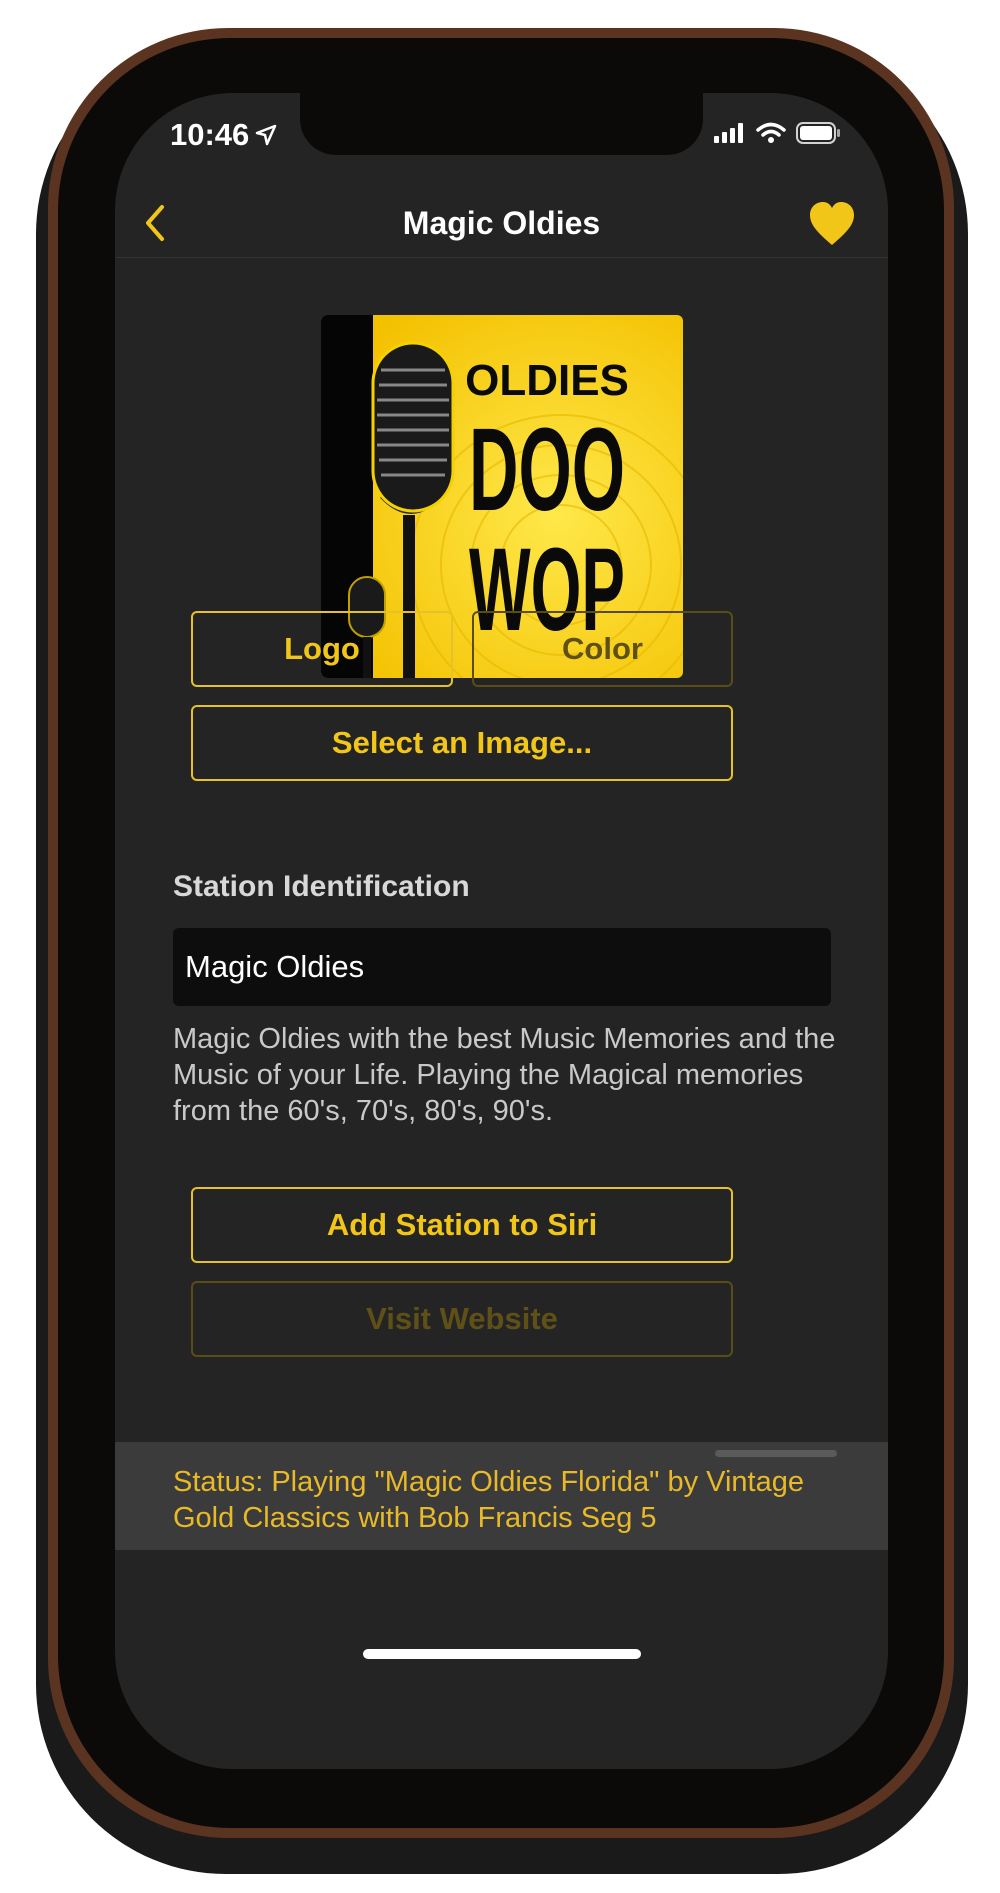 Image resolution: width=1000 pixels, height=1893 pixels. I want to click on page-title: Magic Oldies, so click(501, 223).